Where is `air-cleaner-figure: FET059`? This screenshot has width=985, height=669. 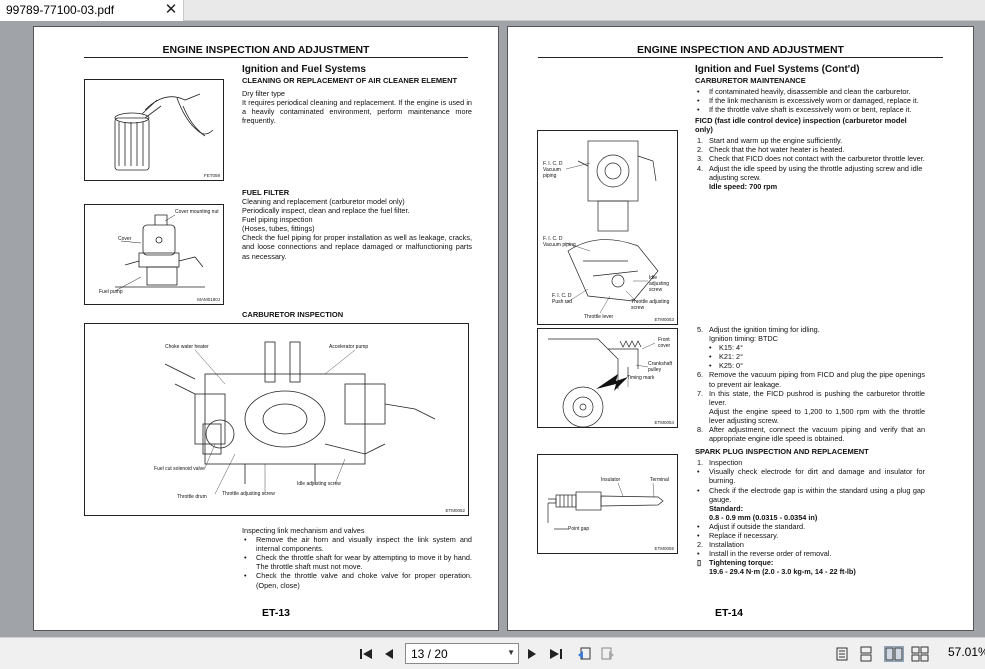
air-cleaner-figure: FET059 is located at coordinates (154, 130).